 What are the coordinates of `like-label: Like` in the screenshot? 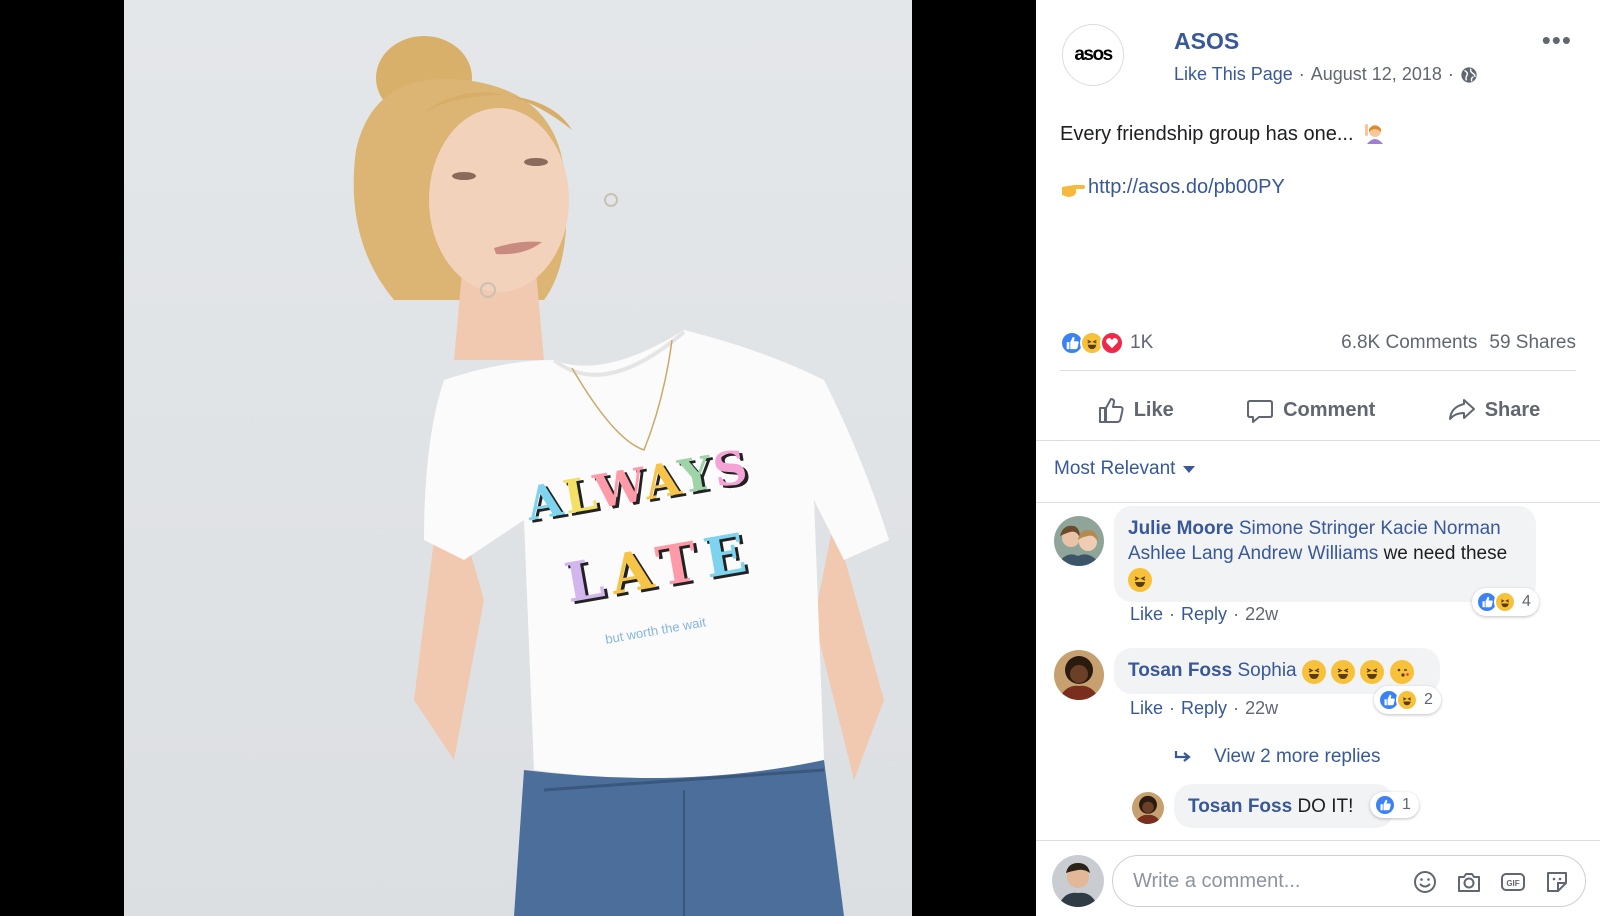 It's located at (1153, 409).